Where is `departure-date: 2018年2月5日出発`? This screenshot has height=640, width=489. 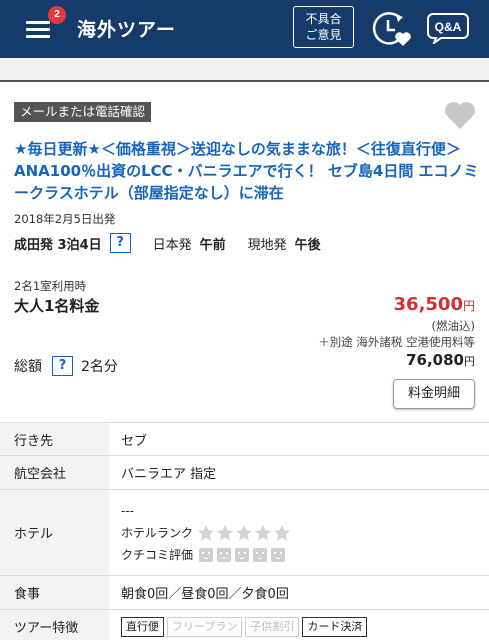 departure-date: 2018年2月5日出発 is located at coordinates (65, 219).